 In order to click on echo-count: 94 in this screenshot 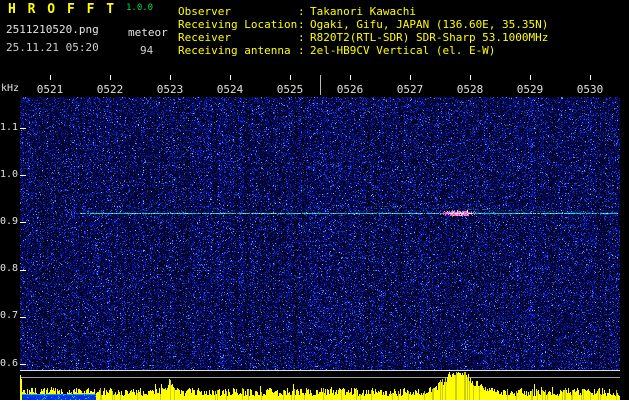, I will do `click(147, 50)`.